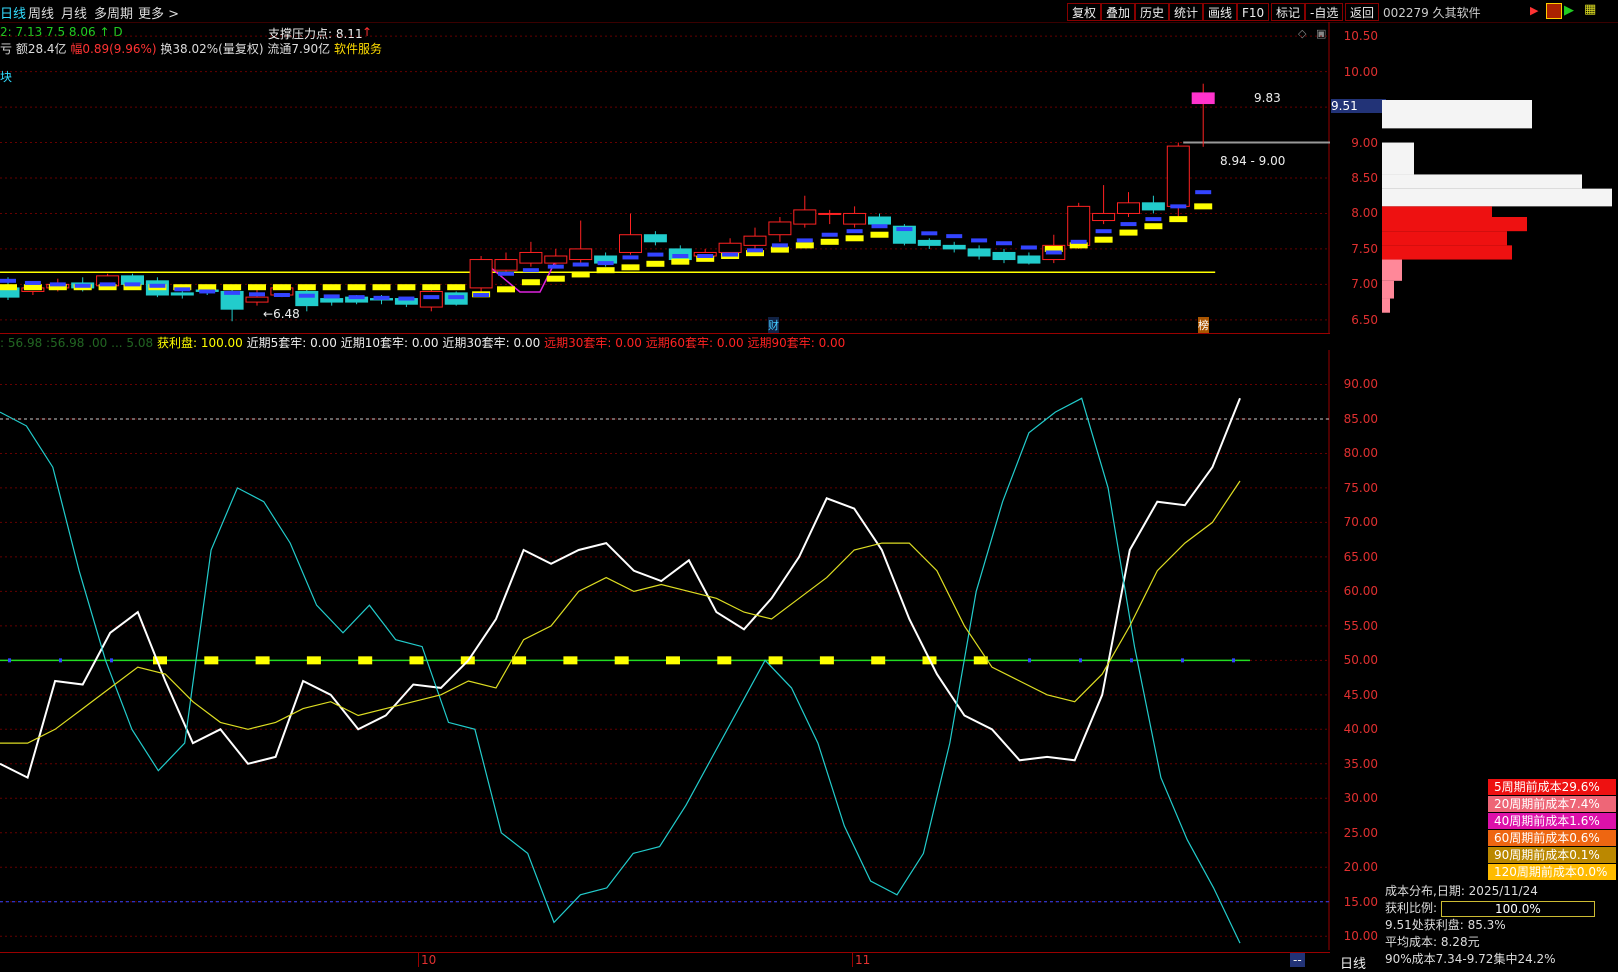 The width and height of the screenshot is (1618, 972). I want to click on osc-tick-label: 50.00, so click(1360, 660).